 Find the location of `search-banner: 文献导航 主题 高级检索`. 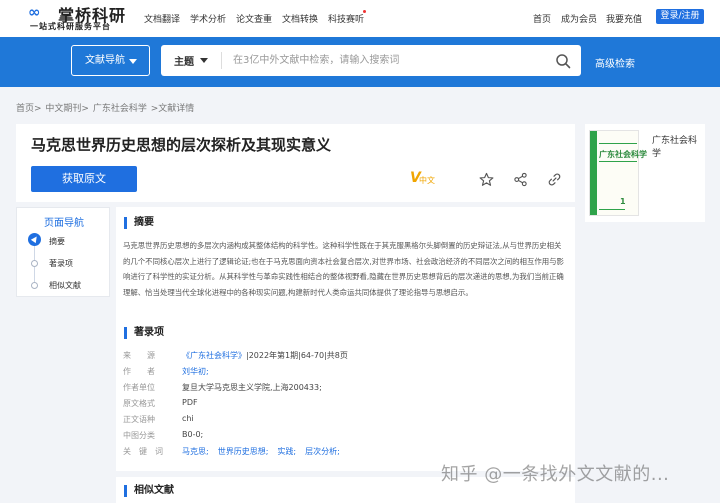

search-banner: 文献导航 主题 高级检索 is located at coordinates (360, 62).